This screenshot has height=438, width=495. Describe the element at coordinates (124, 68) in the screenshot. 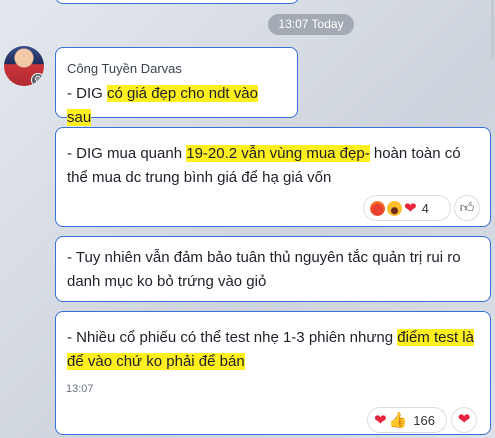

I see `sender-name: Công Tuyền Darvas` at that location.